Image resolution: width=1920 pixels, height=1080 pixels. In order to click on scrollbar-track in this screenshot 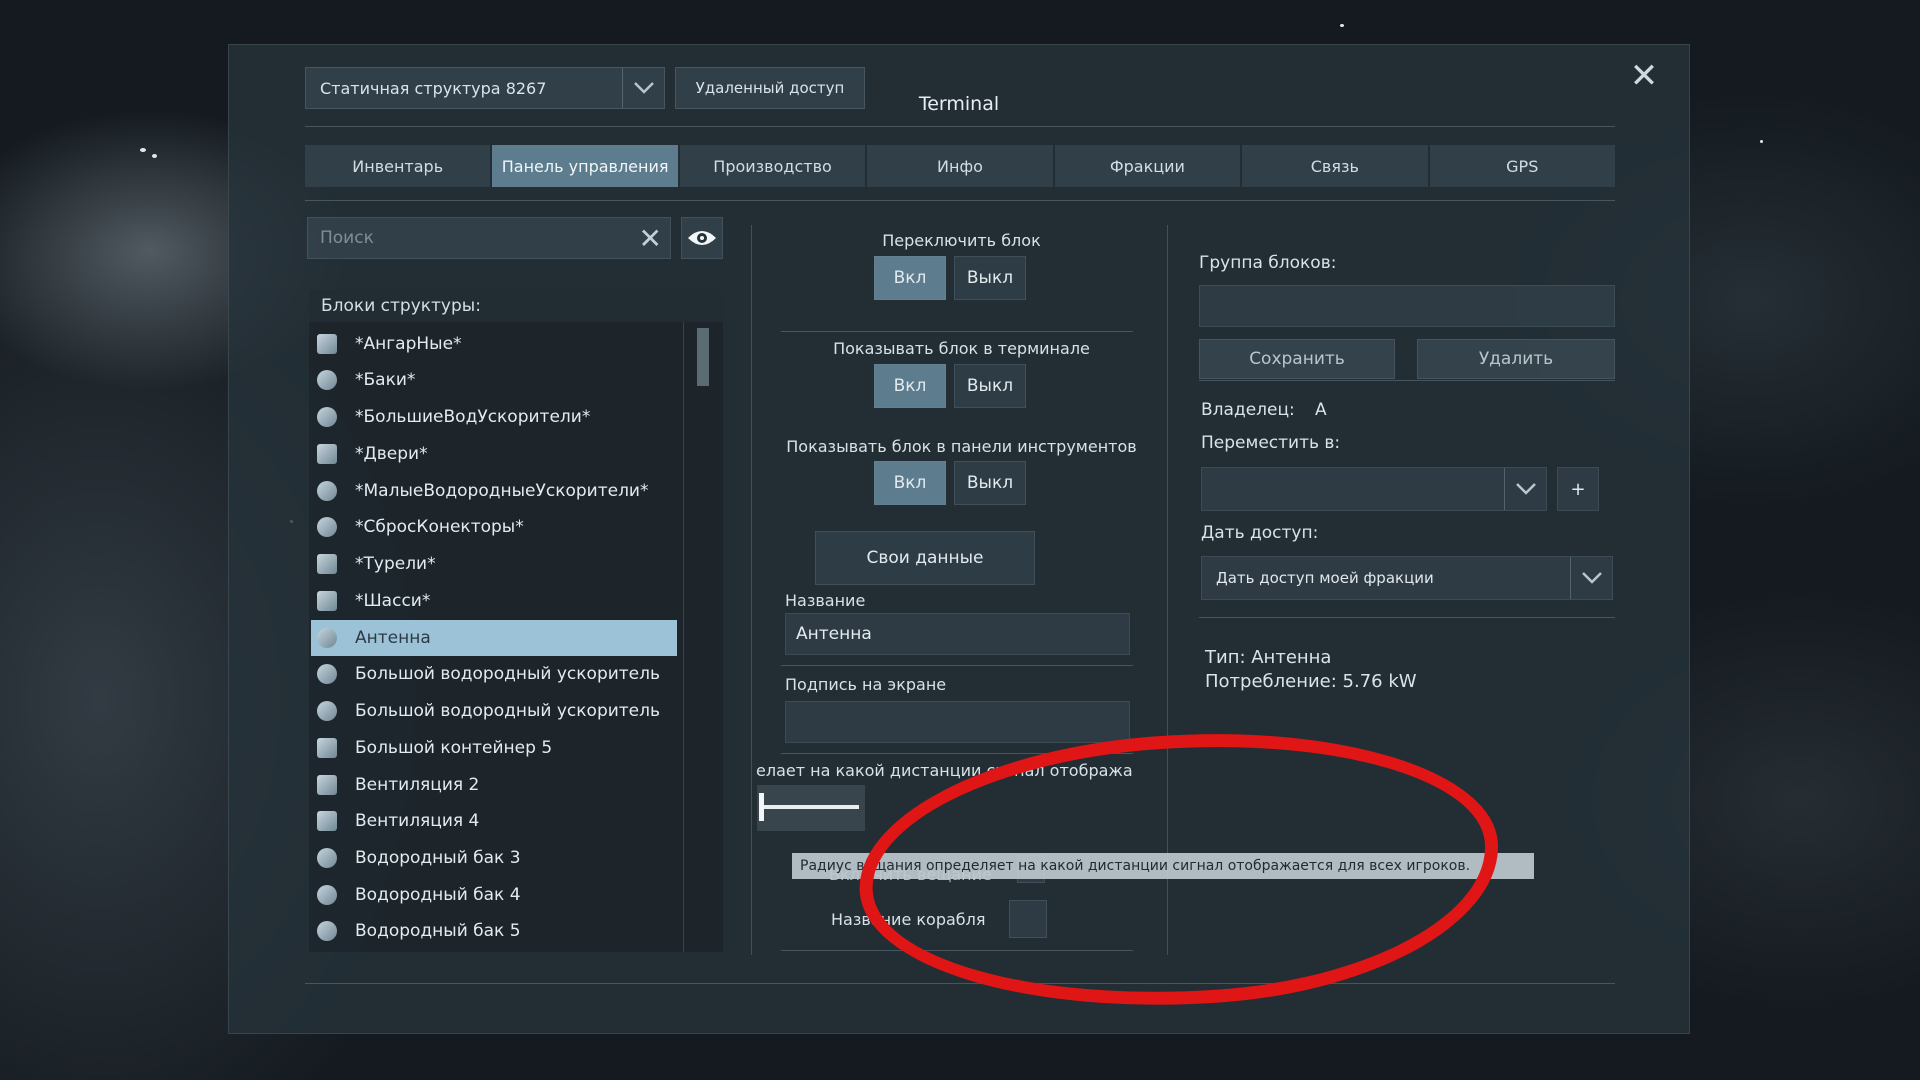, I will do `click(683, 637)`.